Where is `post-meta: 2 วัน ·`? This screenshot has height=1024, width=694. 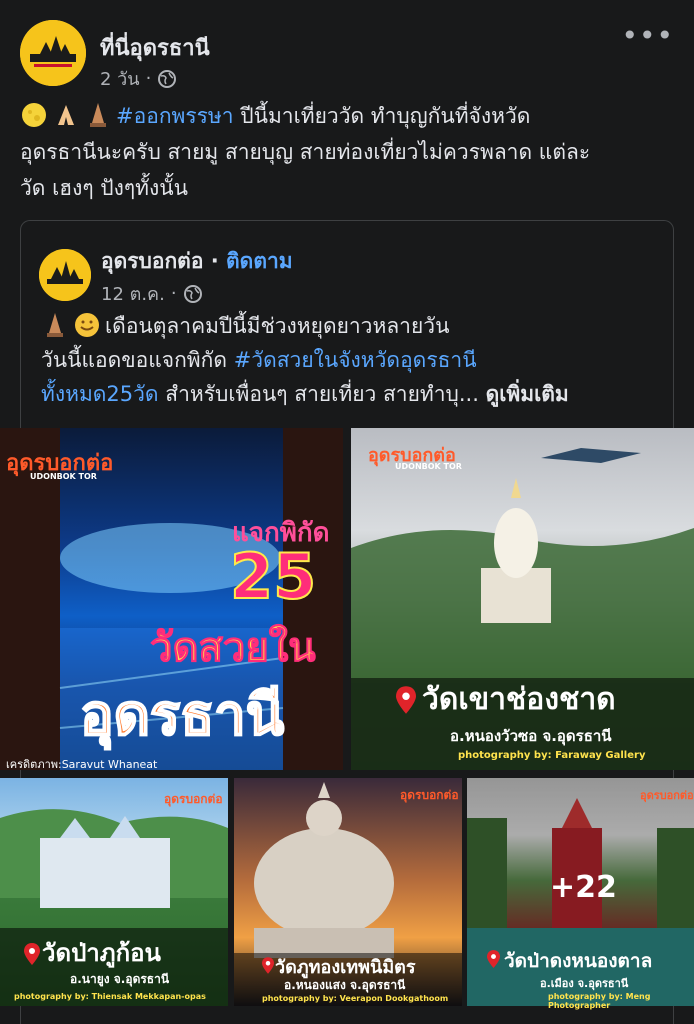
post-meta: 2 วัน · is located at coordinates (138, 78).